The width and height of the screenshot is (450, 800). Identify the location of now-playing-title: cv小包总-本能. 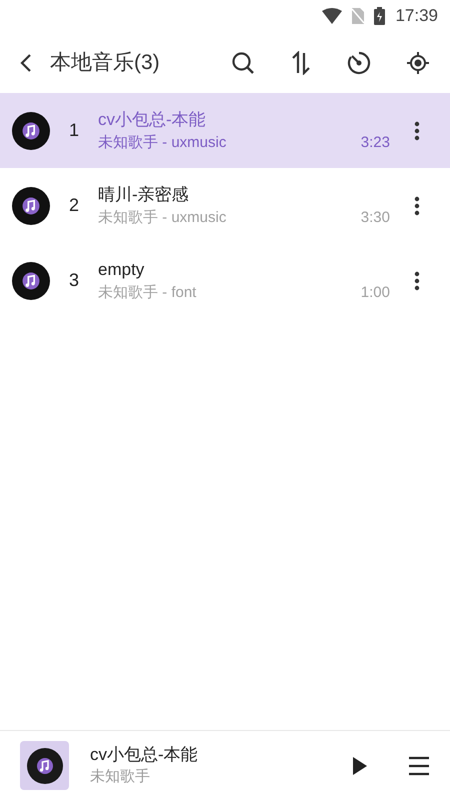
(144, 755).